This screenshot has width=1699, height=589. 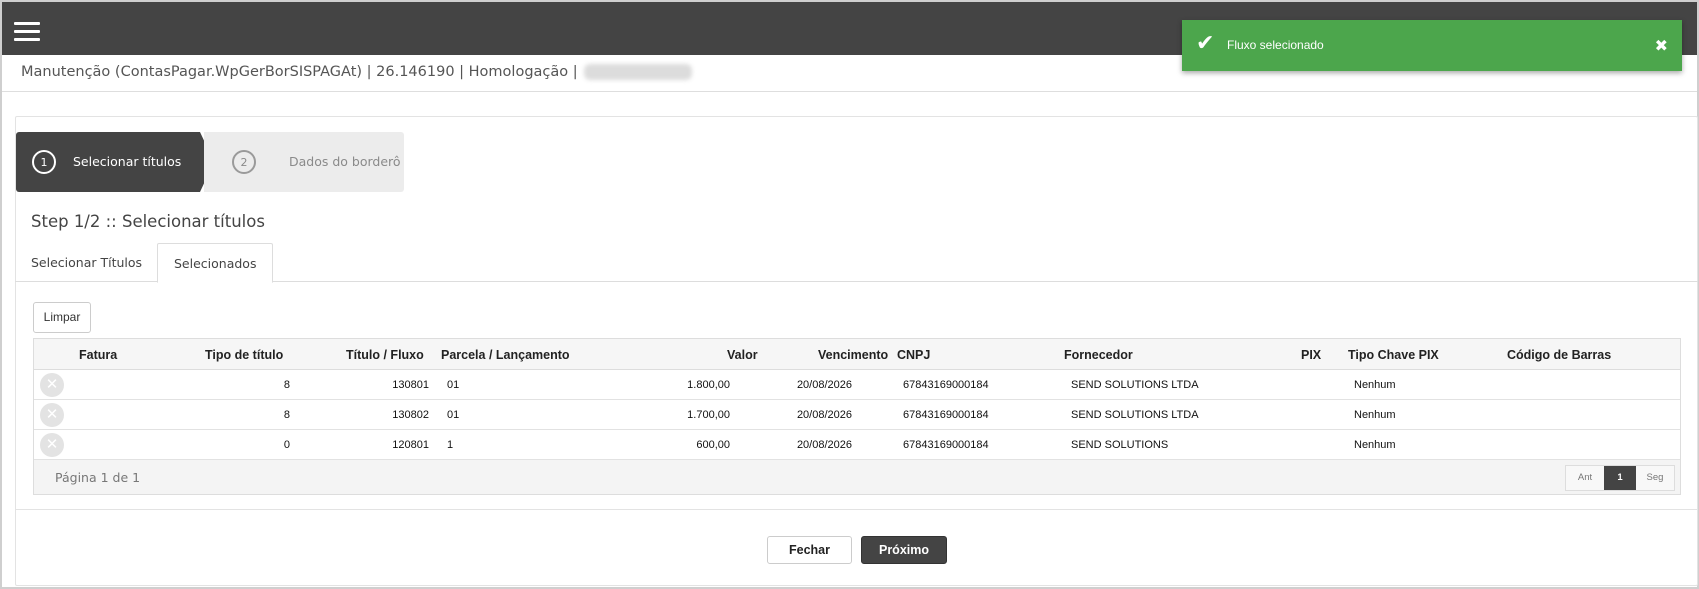 I want to click on pager-page-button: 1, so click(x=1620, y=478).